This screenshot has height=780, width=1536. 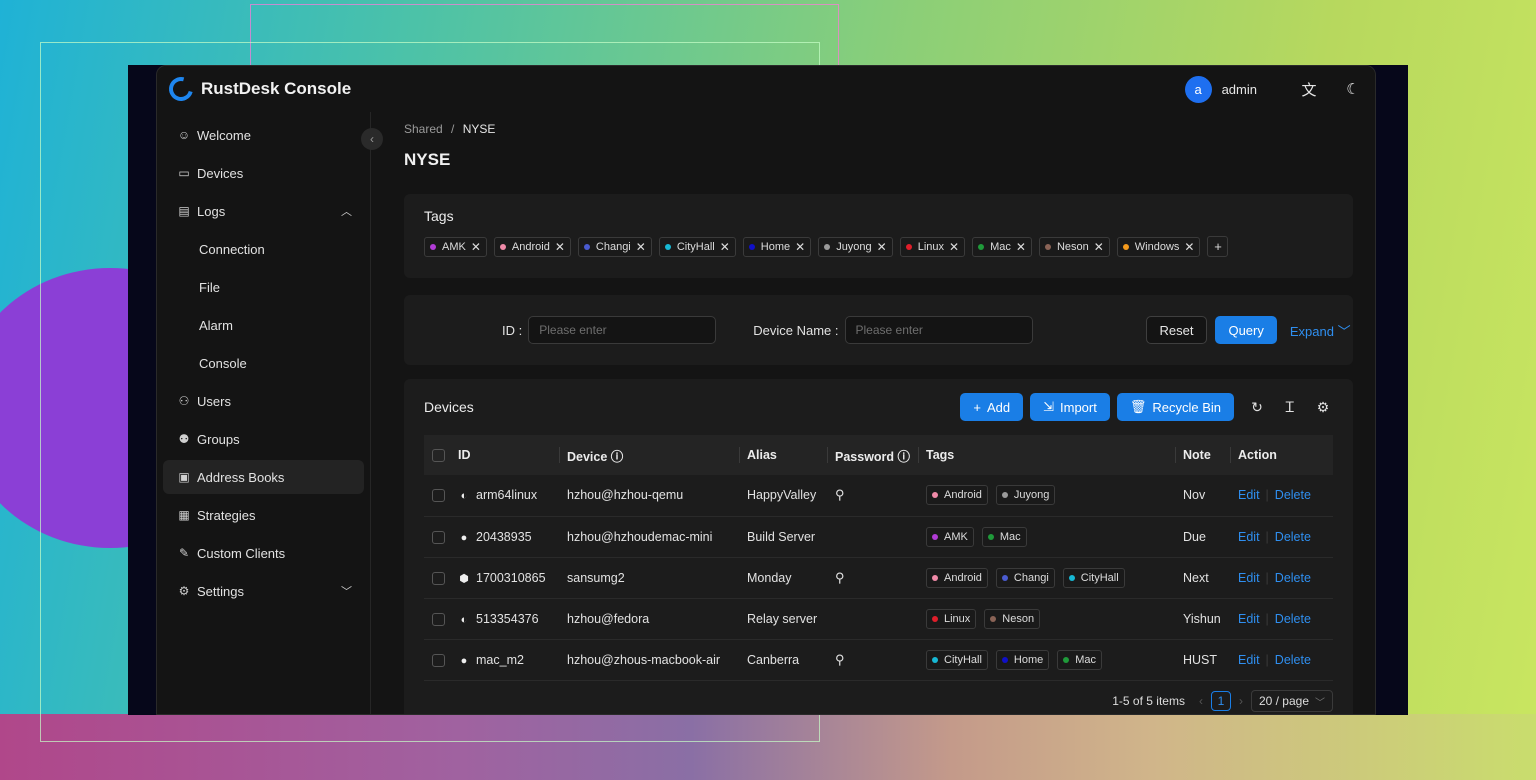 What do you see at coordinates (263, 553) in the screenshot?
I see `sidebar-item-custom-clients: ✎ Custom Clients` at bounding box center [263, 553].